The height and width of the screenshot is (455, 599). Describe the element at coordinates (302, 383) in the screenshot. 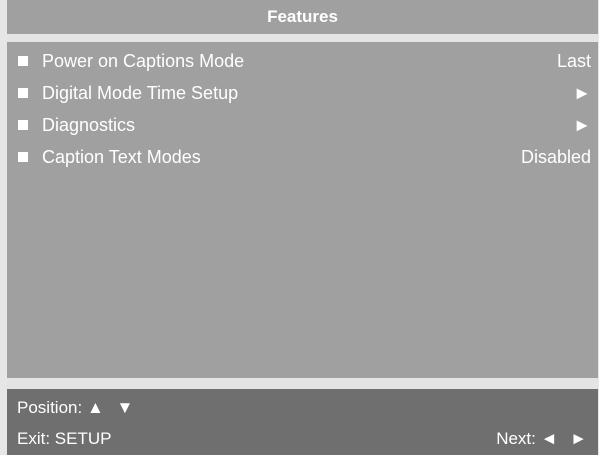

I see `bottom-divider` at that location.